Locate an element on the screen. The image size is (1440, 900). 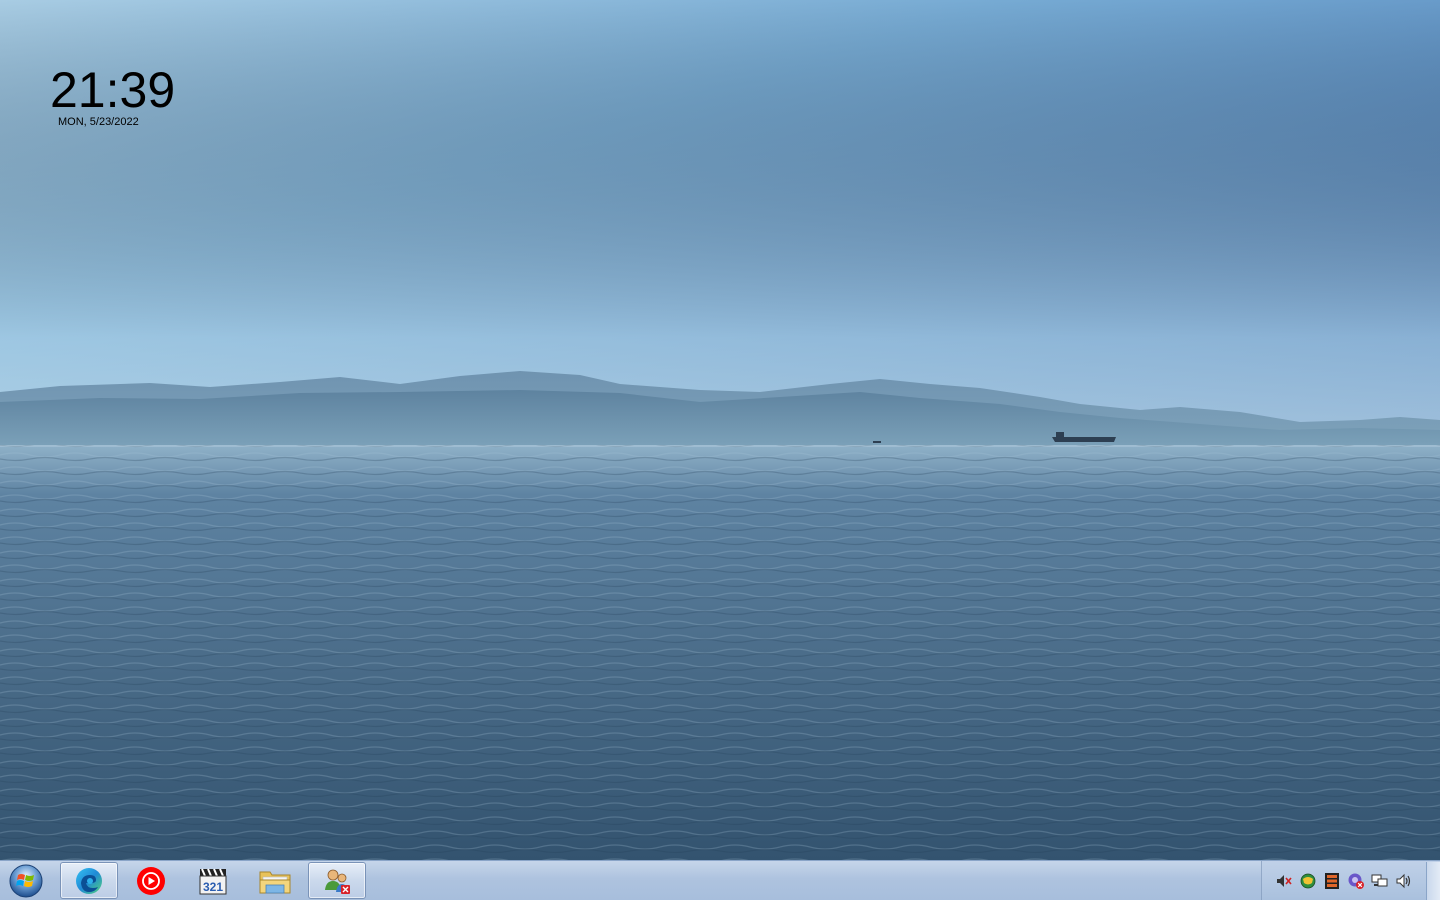
speaker-icon is located at coordinates (1403, 880).